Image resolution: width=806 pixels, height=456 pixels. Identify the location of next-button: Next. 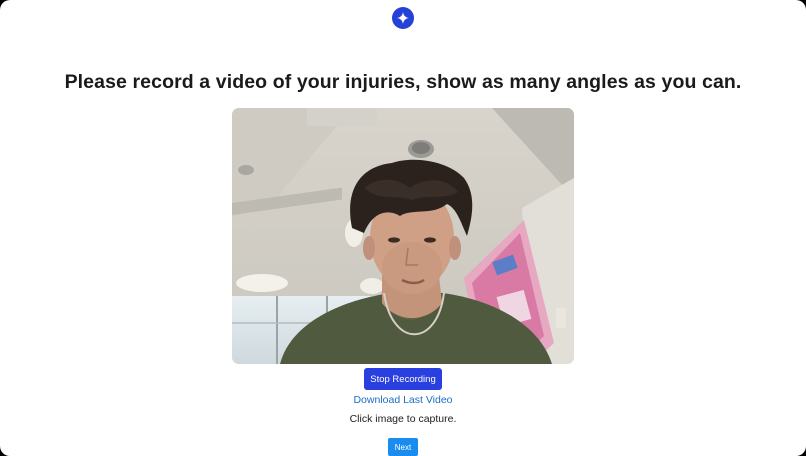
(403, 447).